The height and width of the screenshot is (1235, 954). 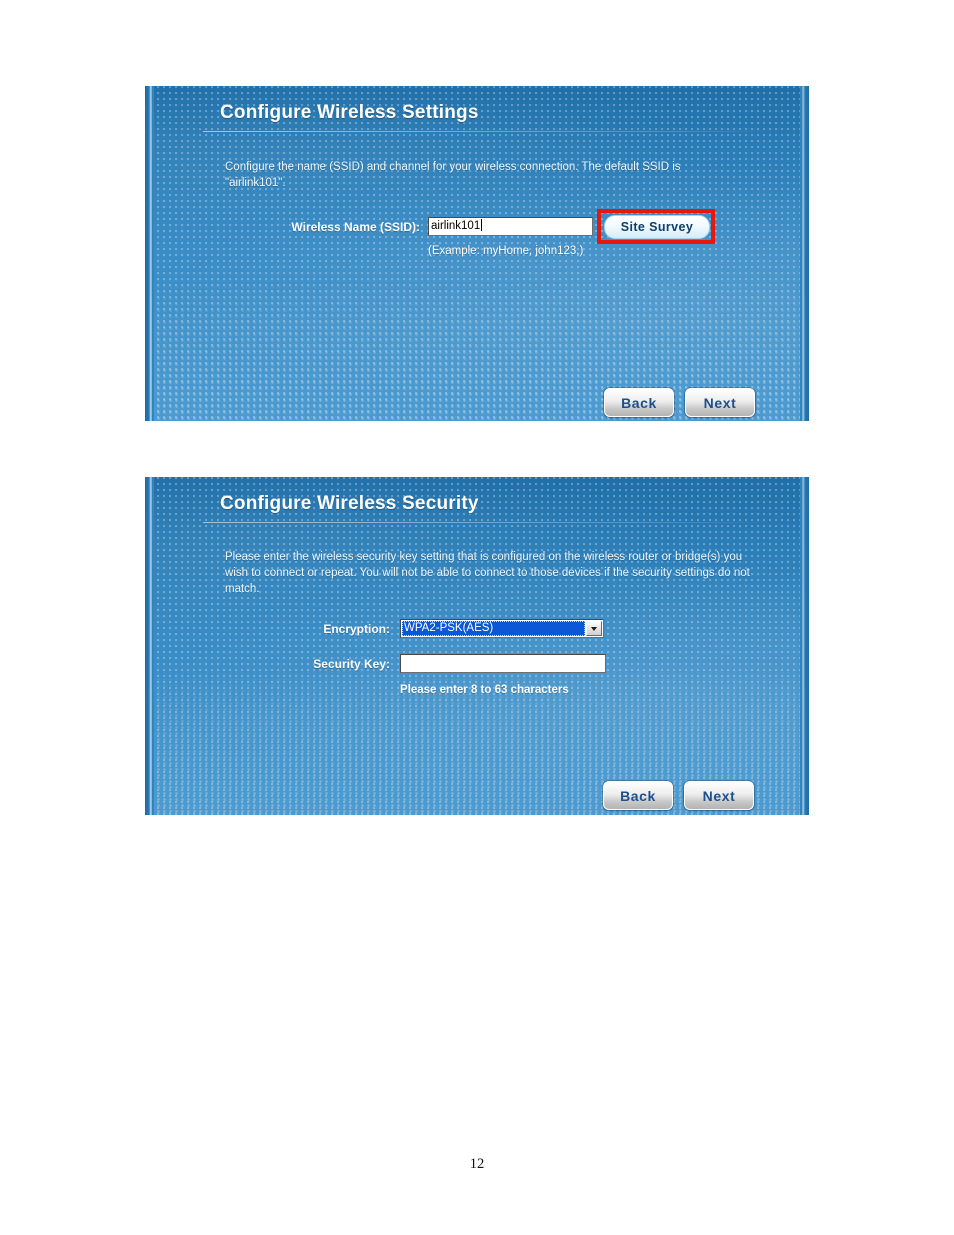 What do you see at coordinates (594, 628) in the screenshot?
I see `chevron-down-icon` at bounding box center [594, 628].